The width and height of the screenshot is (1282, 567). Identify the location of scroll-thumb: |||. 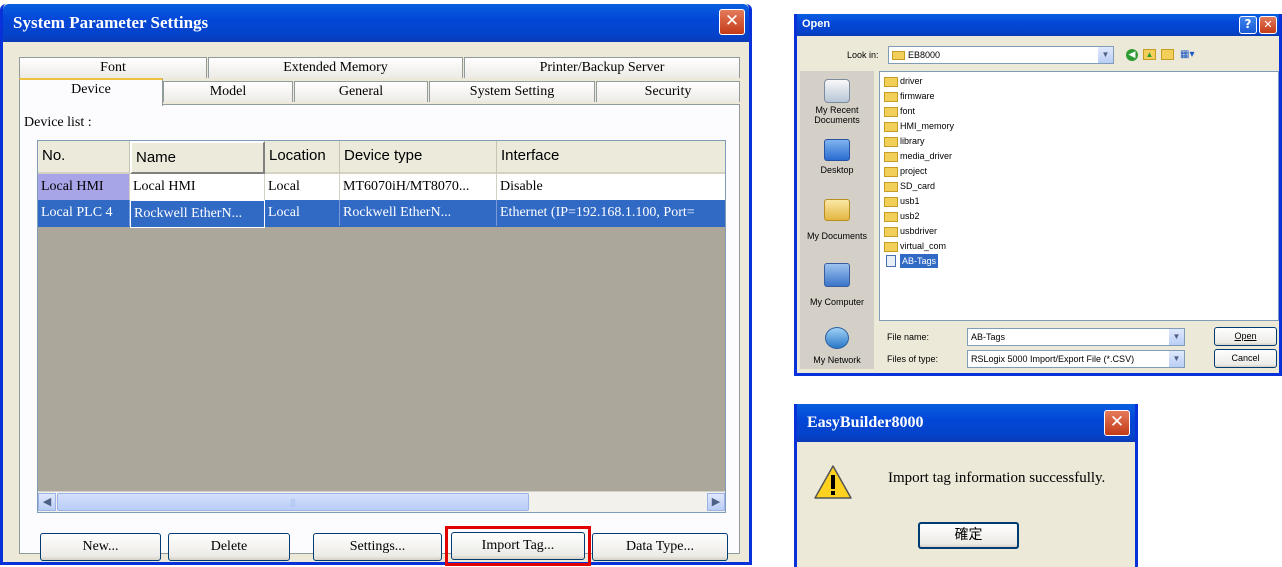
(293, 502).